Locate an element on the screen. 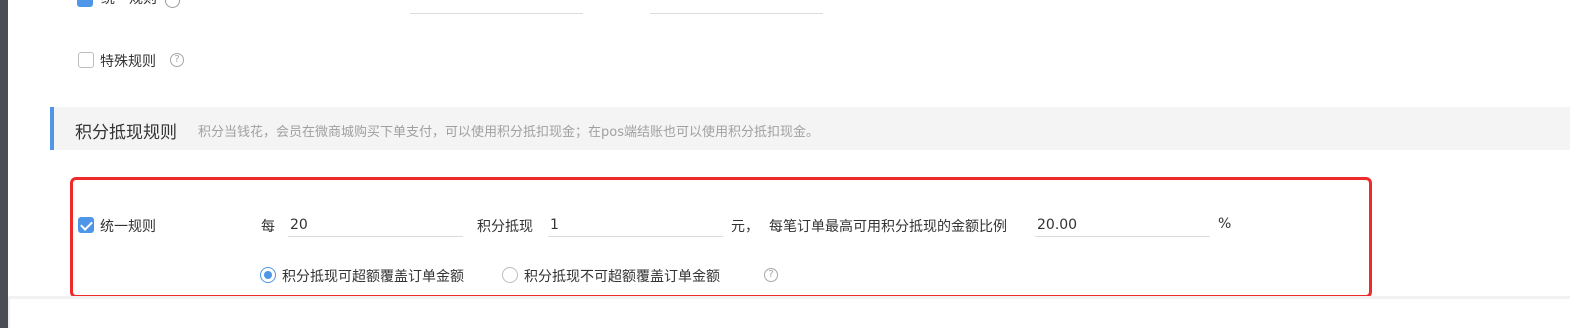 The width and height of the screenshot is (1570, 328). cash-input: 1 is located at coordinates (635, 225).